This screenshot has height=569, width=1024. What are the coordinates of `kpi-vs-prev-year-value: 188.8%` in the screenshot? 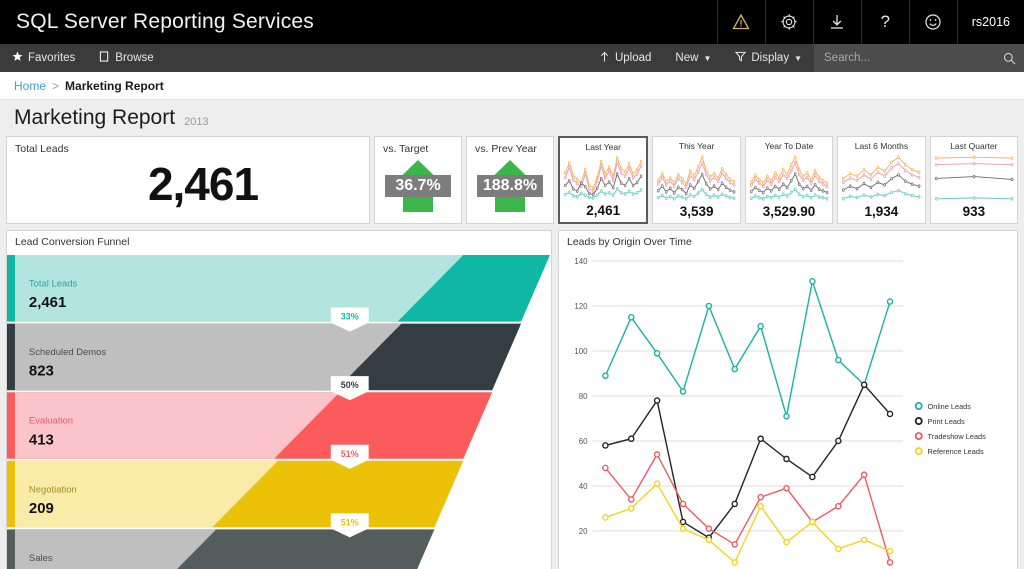 It's located at (510, 186).